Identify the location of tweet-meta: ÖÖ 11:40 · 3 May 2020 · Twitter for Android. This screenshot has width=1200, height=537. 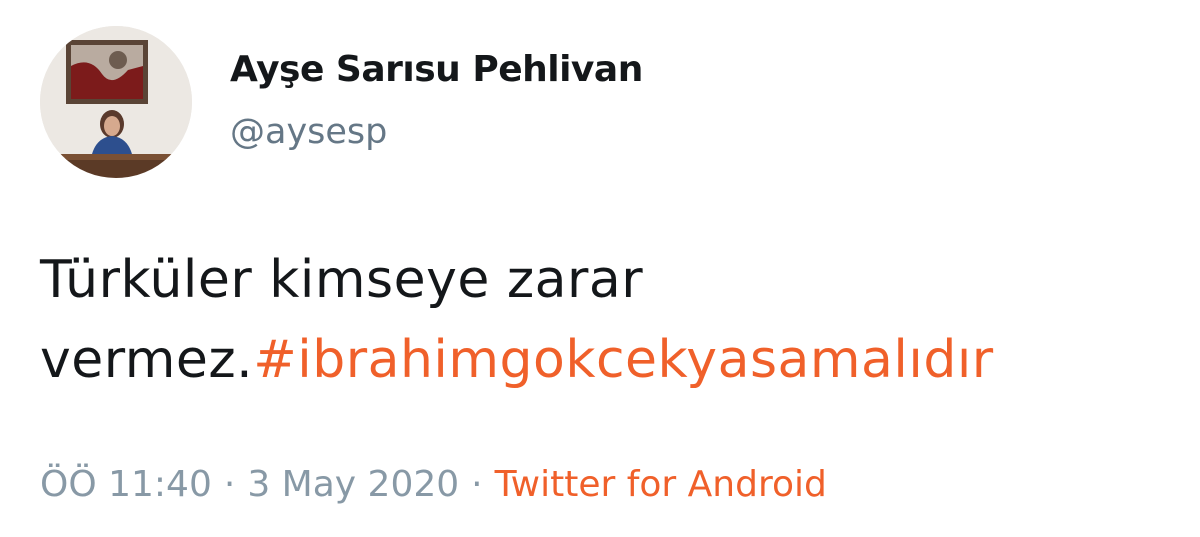
(433, 484).